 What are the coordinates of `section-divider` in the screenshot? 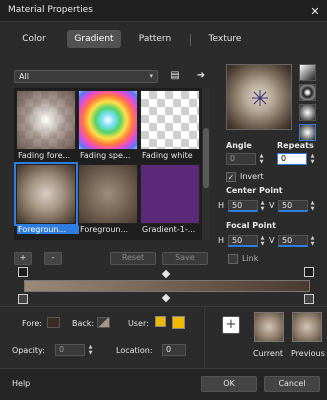 It's located at (163, 306).